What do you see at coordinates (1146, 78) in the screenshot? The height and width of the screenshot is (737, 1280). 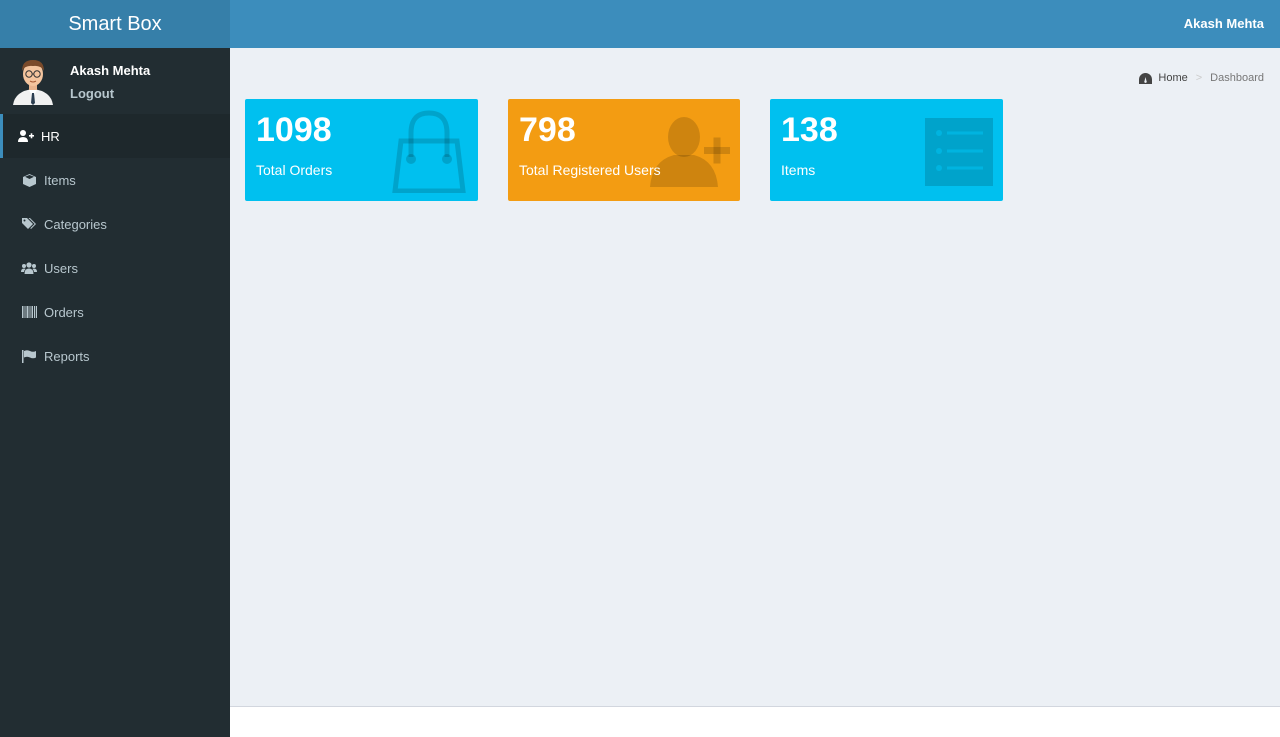 I see `dashboard-icon` at bounding box center [1146, 78].